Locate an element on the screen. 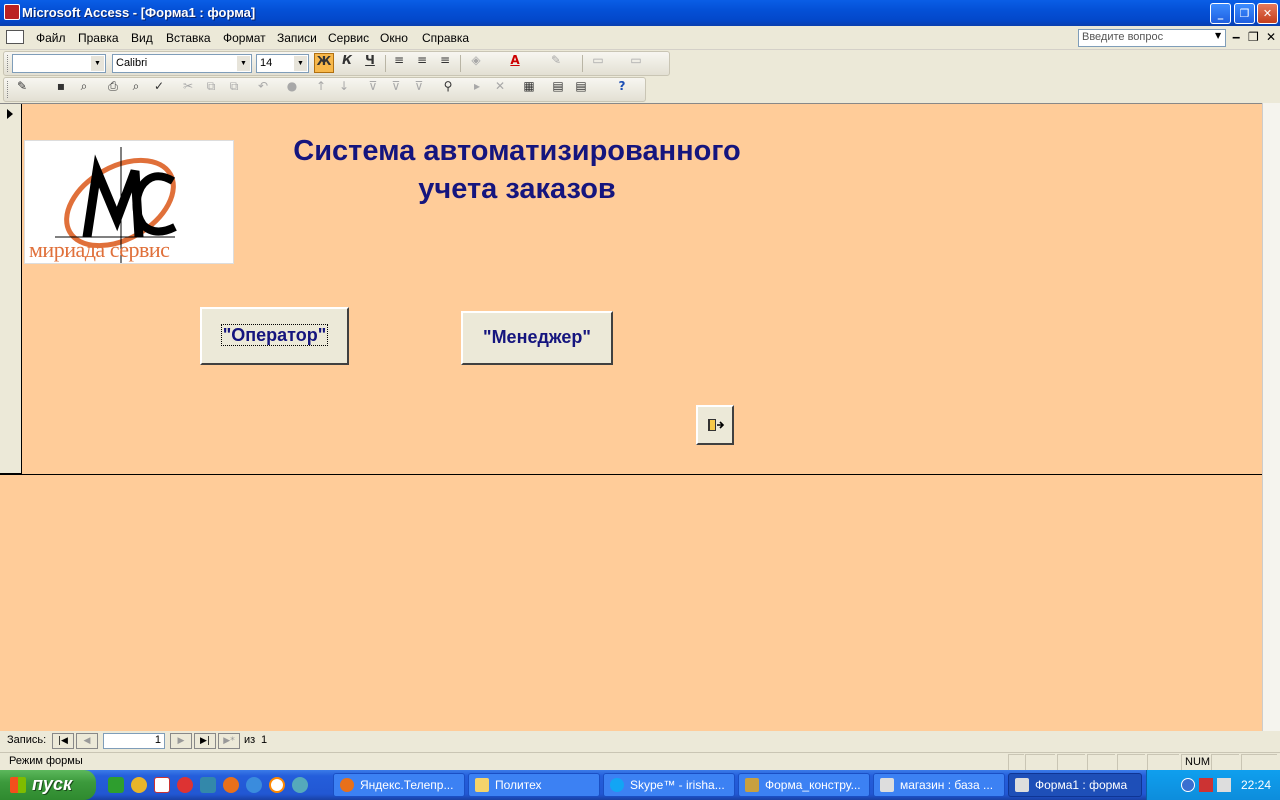 This screenshot has height=800, width=1280. operator-button: "Оператор" is located at coordinates (274, 336).